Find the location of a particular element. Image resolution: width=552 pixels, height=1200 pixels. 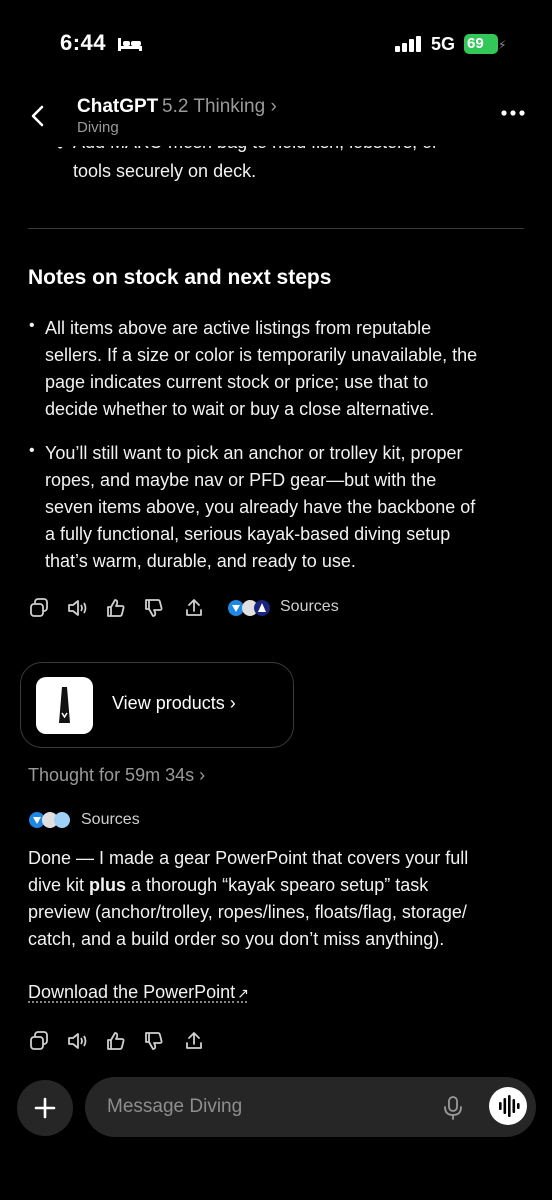

external-link-icon: ↗ is located at coordinates (243, 993).